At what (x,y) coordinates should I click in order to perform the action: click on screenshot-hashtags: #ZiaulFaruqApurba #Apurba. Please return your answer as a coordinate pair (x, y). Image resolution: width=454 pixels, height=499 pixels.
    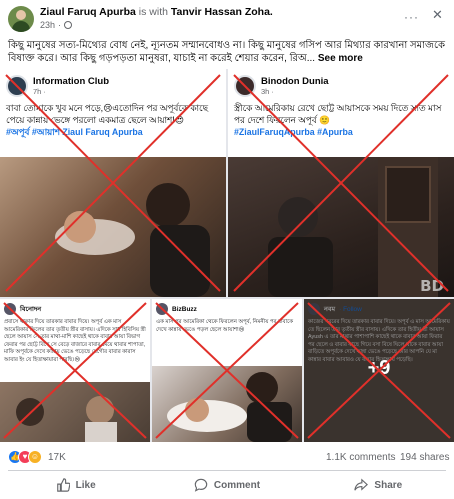
    Looking at the image, I should click on (293, 132).